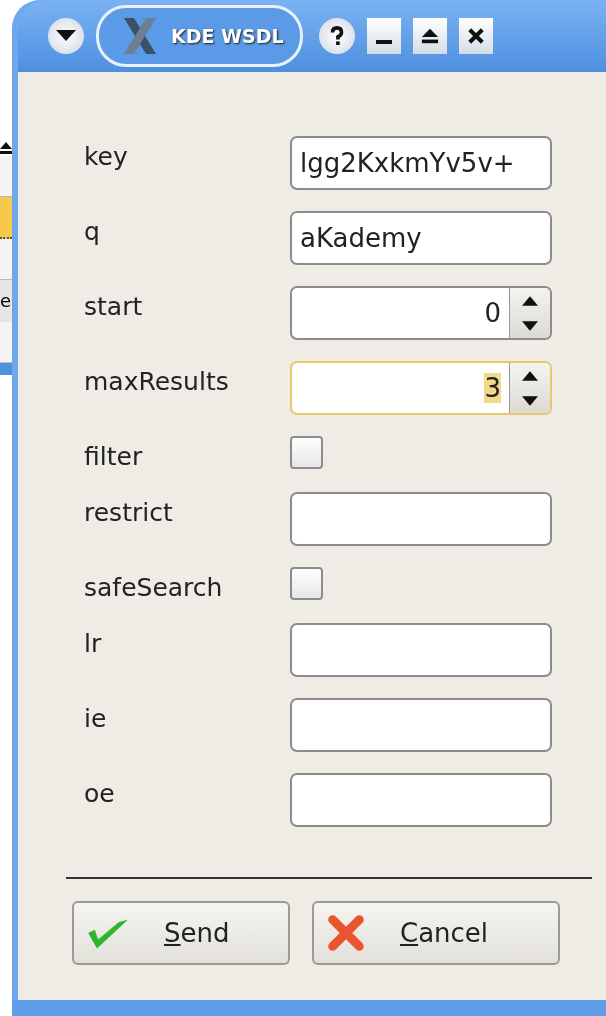  I want to click on highlighted-list-row, so click(6, 218).